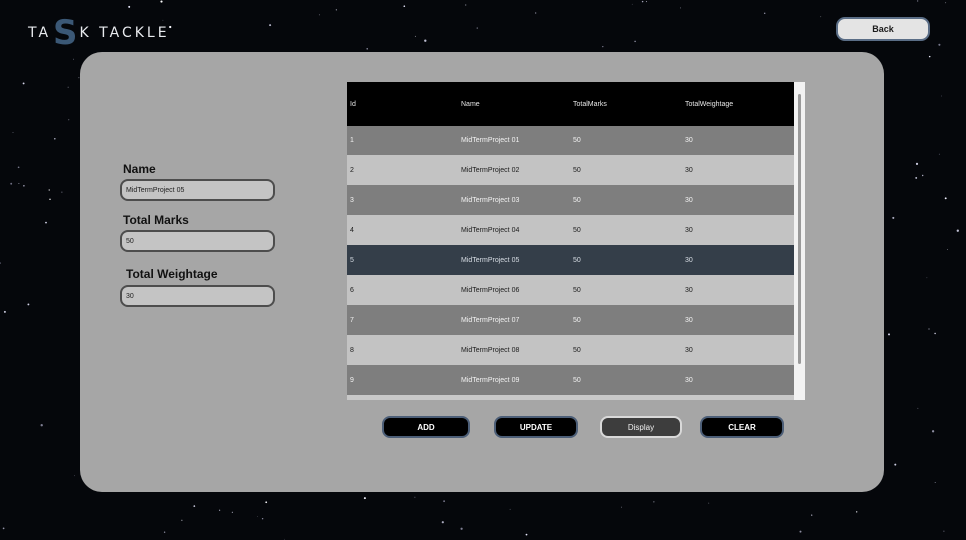 This screenshot has width=966, height=540. Describe the element at coordinates (197, 241) in the screenshot. I see `total-marks-input: 50` at that location.